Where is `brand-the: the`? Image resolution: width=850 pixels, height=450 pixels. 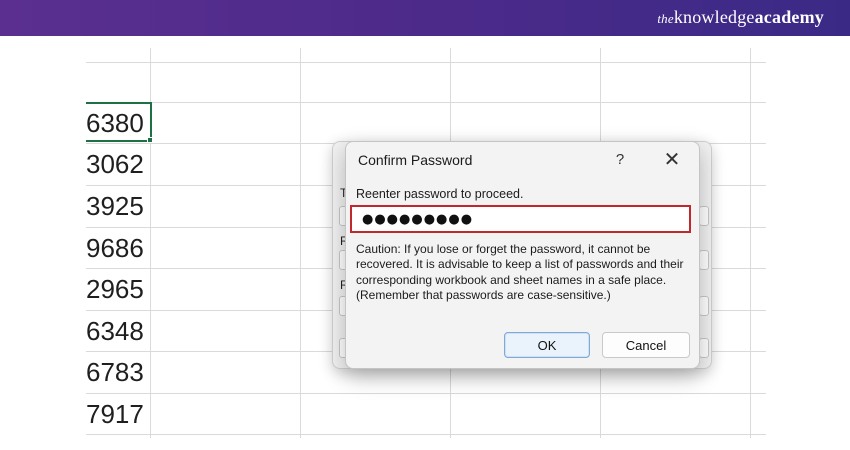 brand-the: the is located at coordinates (665, 18).